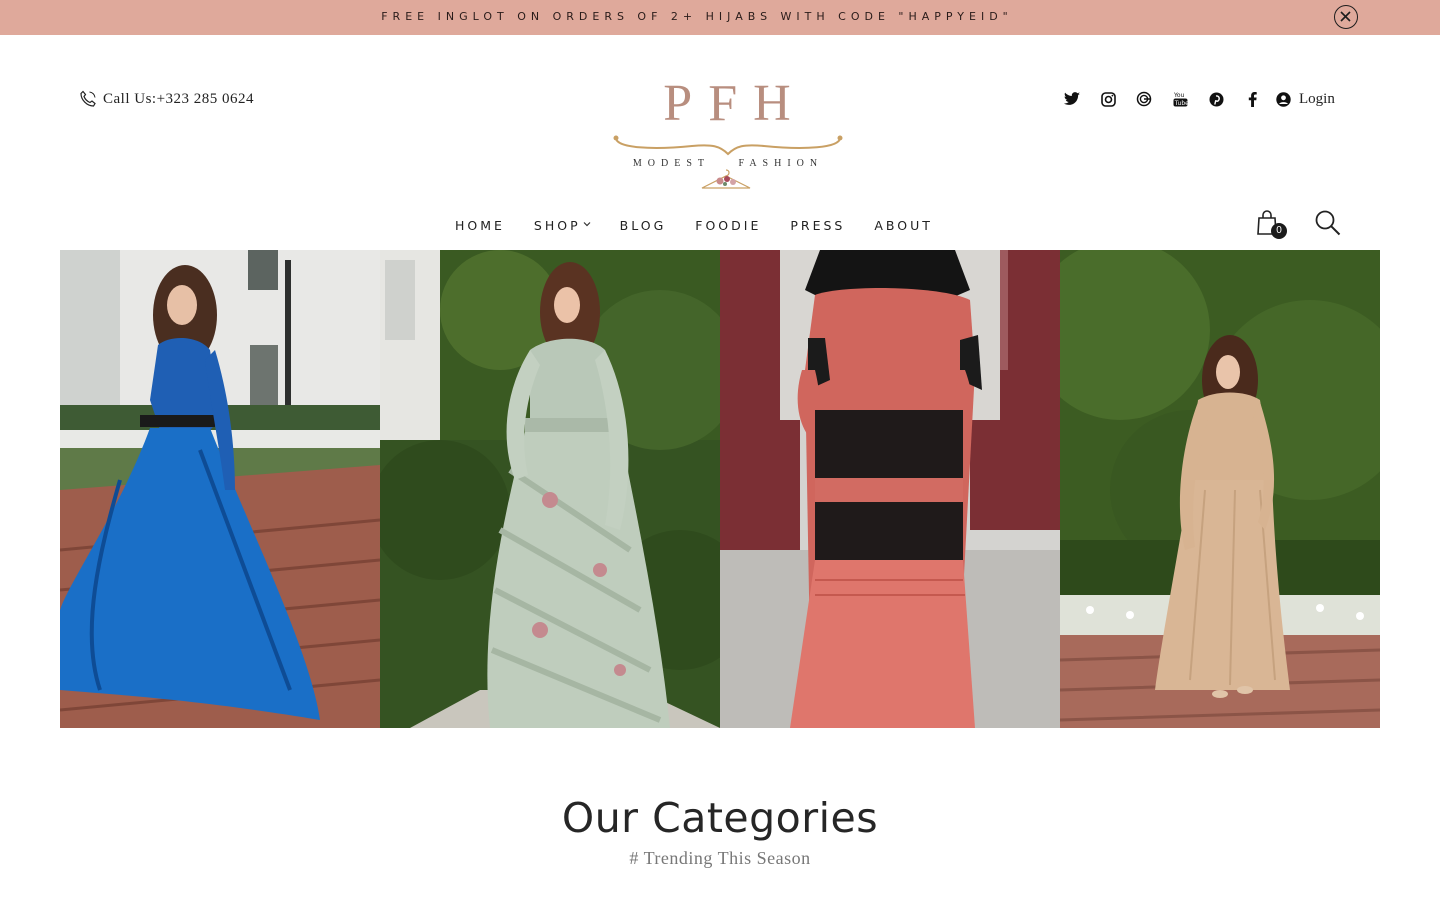 The image size is (1440, 900). What do you see at coordinates (1252, 99) in the screenshot?
I see `facebook-icon` at bounding box center [1252, 99].